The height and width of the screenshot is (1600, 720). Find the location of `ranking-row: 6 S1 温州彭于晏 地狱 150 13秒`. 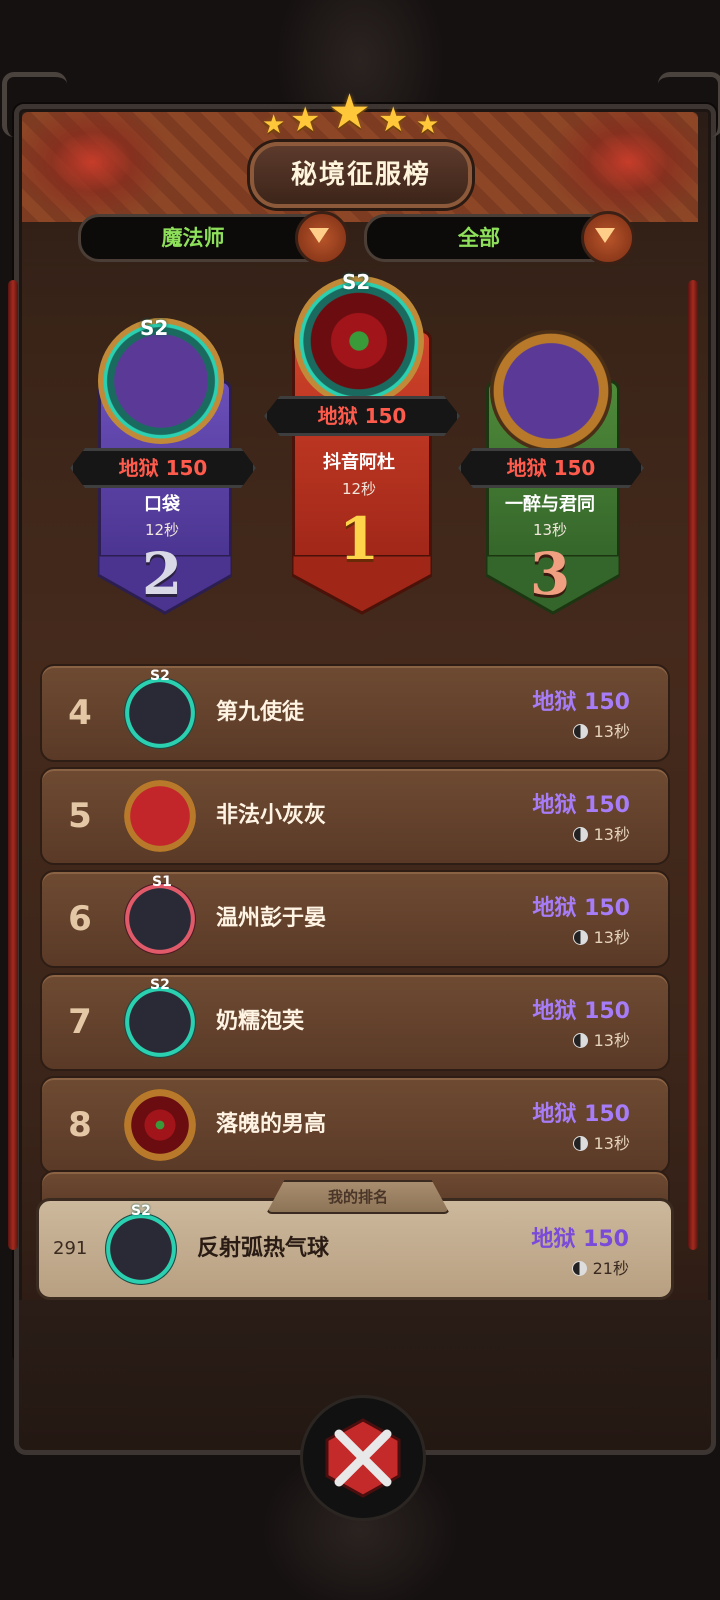

ranking-row: 6 S1 温州彭于晏 地狱 150 13秒 is located at coordinates (355, 919).